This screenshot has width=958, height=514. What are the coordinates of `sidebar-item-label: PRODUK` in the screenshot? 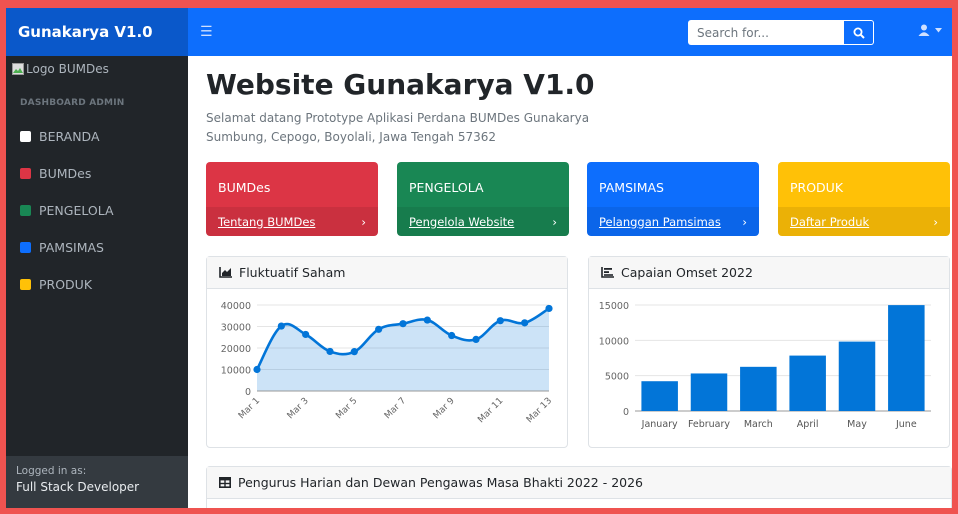 It's located at (66, 284).